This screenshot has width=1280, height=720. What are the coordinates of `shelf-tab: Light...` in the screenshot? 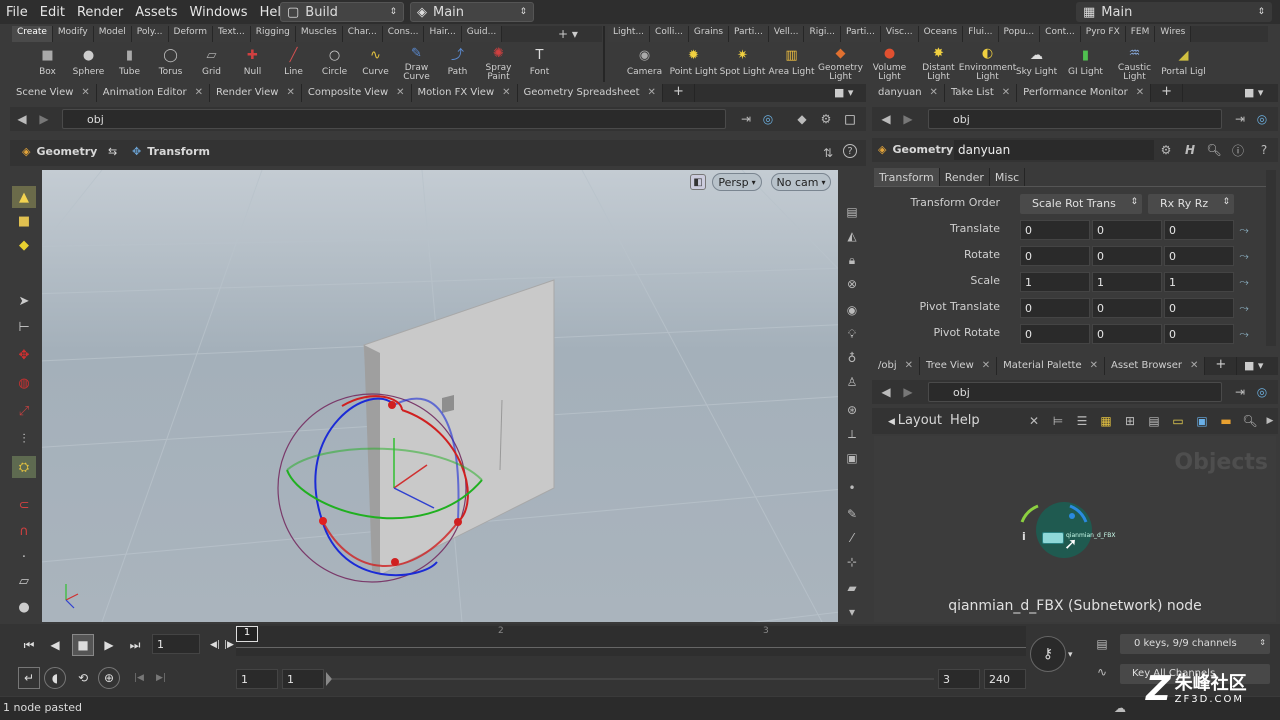 It's located at (629, 34).